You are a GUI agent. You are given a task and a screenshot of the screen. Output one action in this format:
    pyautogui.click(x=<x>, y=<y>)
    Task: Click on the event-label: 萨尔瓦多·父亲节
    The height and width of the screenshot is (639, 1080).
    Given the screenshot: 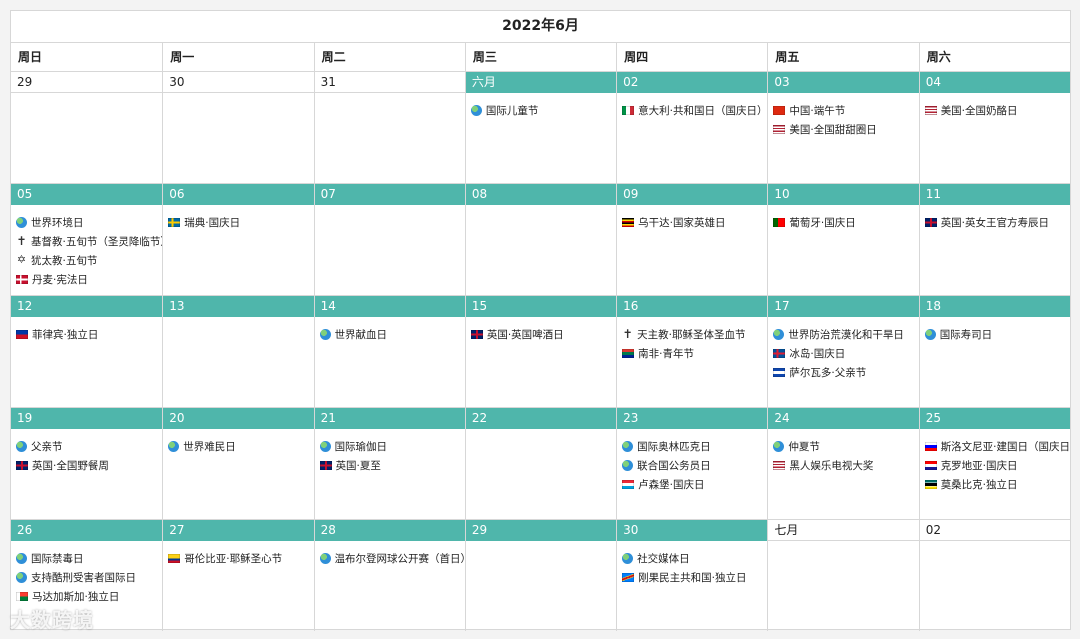 What is the action you would take?
    pyautogui.click(x=828, y=372)
    